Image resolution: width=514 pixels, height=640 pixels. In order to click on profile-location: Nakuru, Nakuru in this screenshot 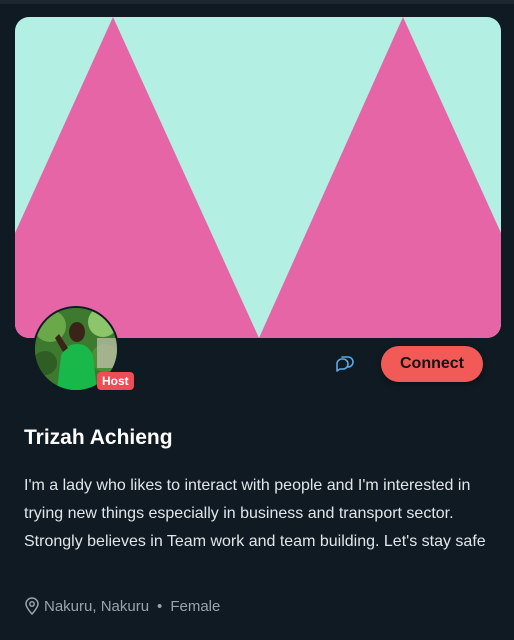, I will do `click(97, 606)`.